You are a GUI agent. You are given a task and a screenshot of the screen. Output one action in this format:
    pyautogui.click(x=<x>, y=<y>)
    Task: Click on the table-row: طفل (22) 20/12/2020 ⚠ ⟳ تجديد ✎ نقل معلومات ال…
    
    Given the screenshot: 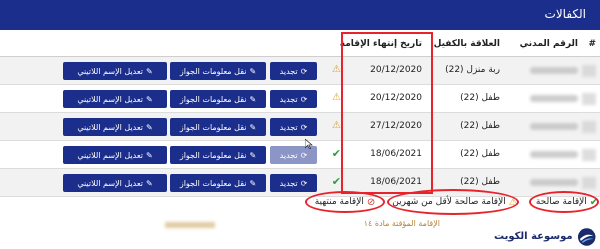 What is the action you would take?
    pyautogui.click(x=300, y=99)
    